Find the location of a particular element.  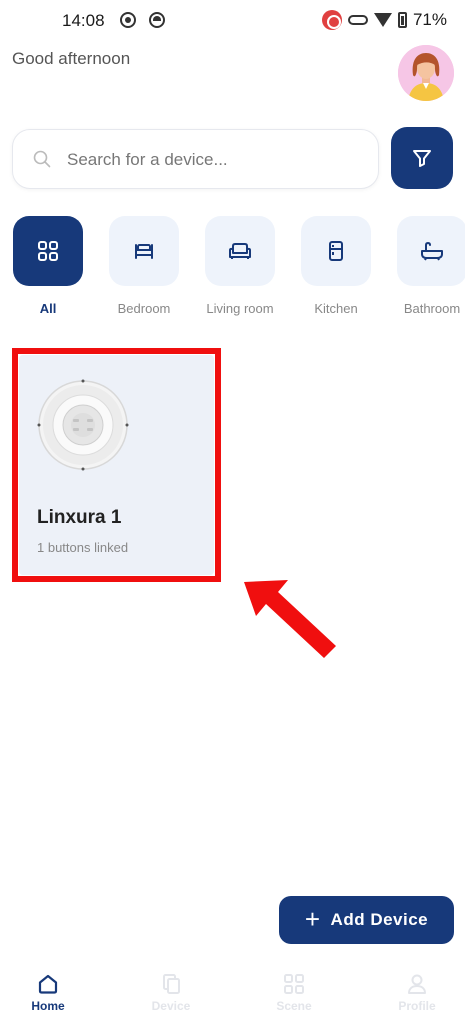

nav-label: Home is located at coordinates (48, 1006).